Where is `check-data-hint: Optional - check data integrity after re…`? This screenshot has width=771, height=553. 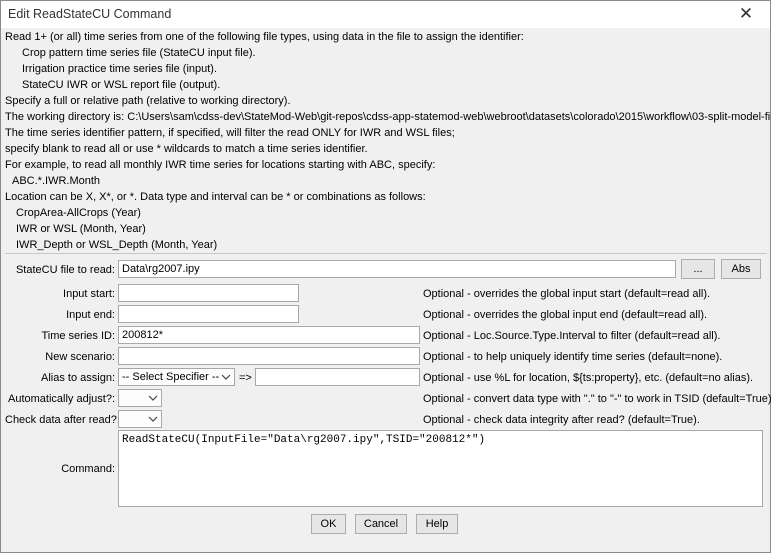 check-data-hint: Optional - check data integrity after re… is located at coordinates (561, 420).